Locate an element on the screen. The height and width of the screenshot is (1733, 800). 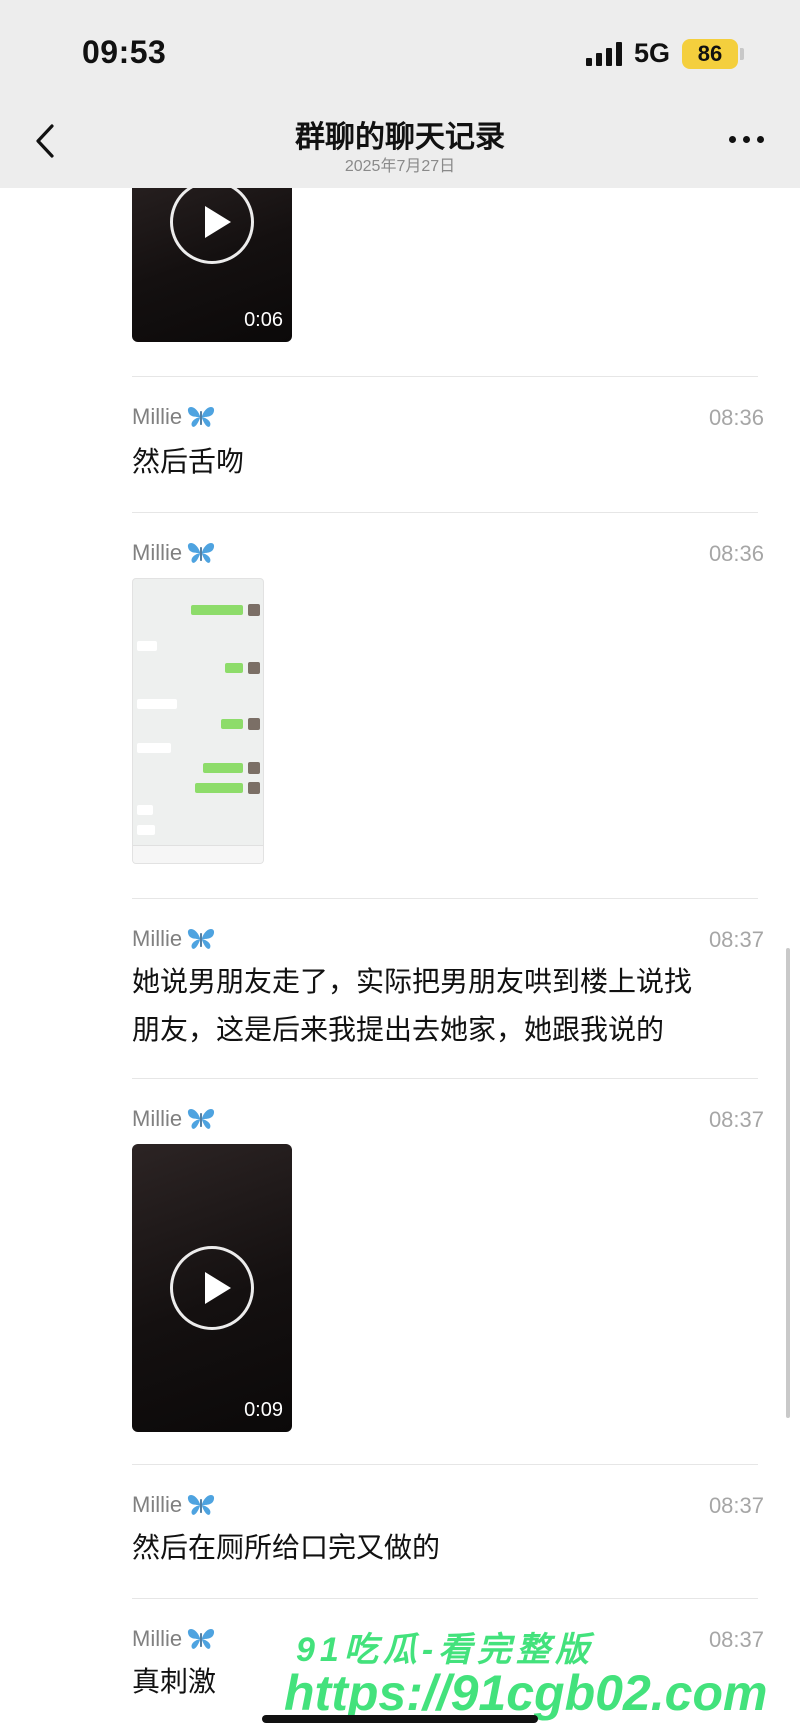
battery-icon: 86 is located at coordinates (713, 53).